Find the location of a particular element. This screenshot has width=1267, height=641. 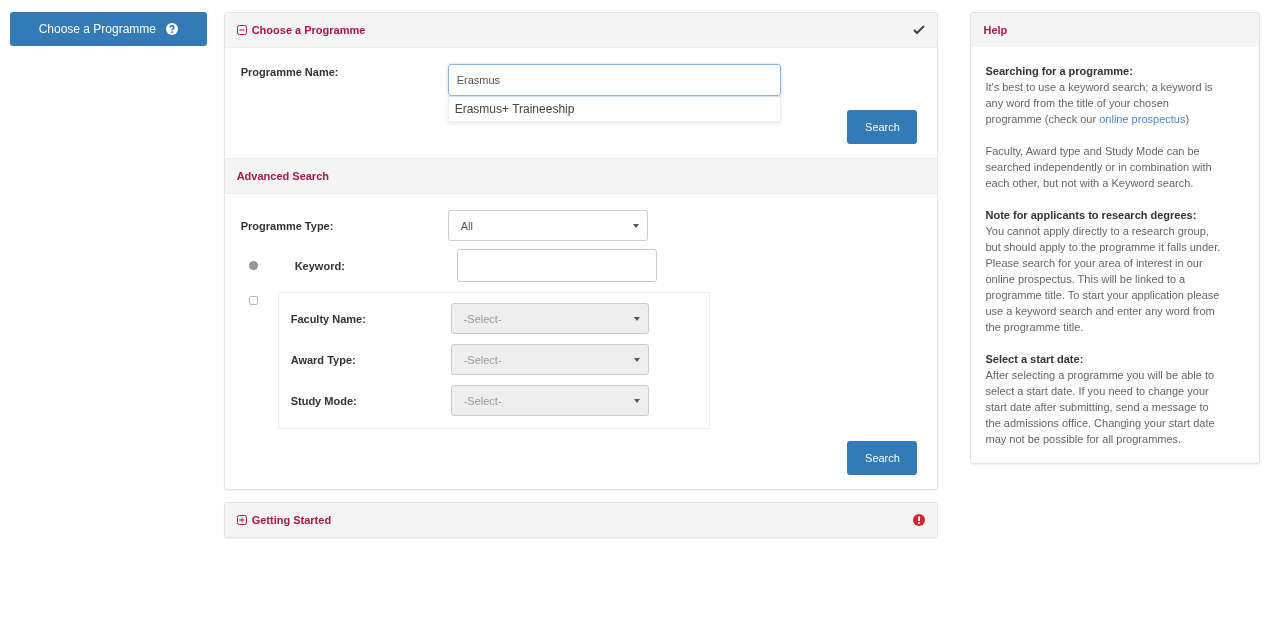

help-heading: Searching for a programme: is located at coordinates (1059, 71).